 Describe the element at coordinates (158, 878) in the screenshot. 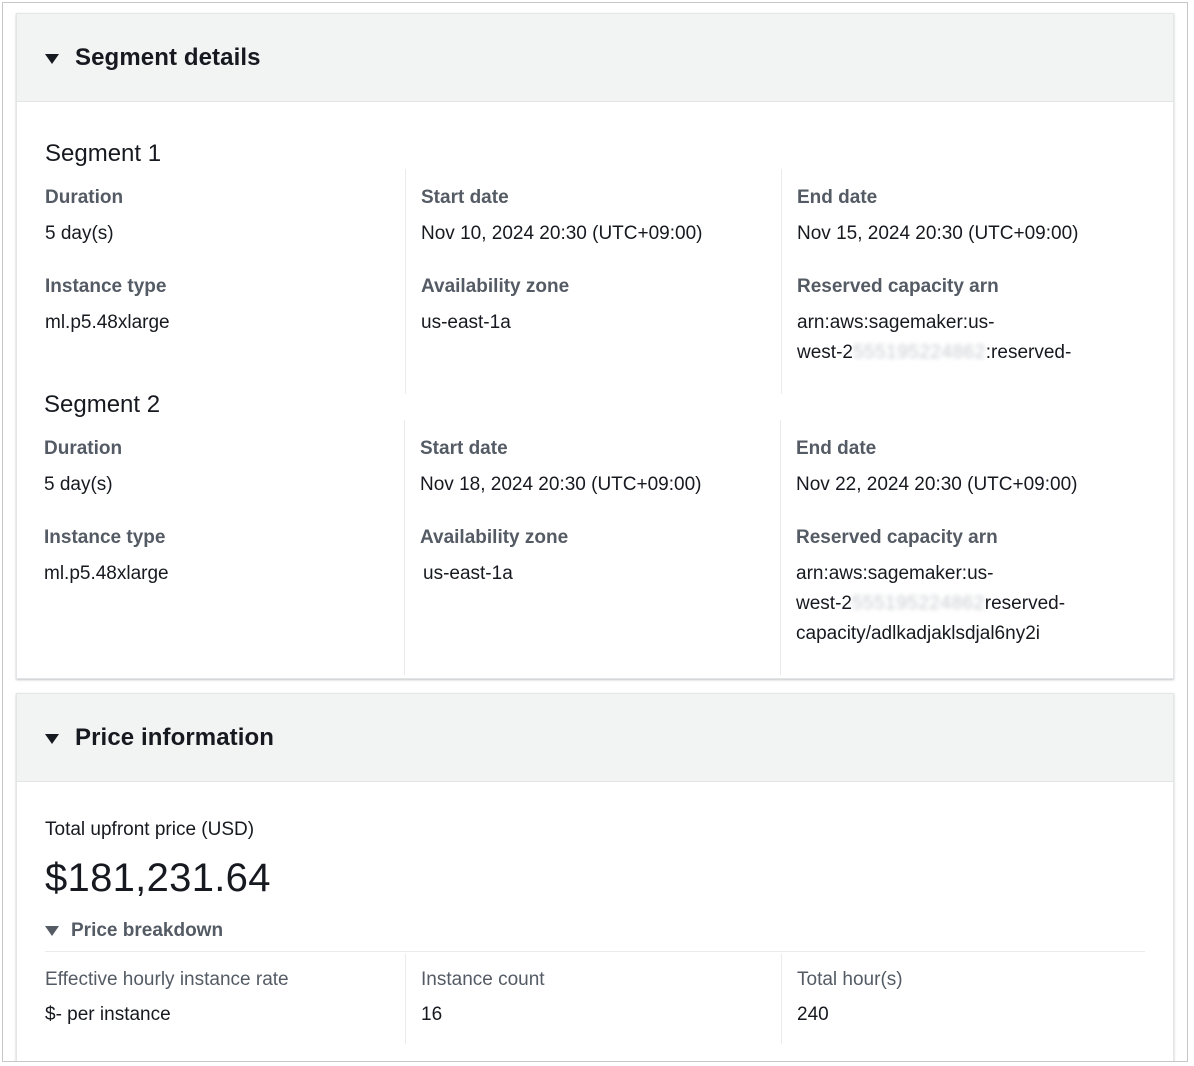

I see `total-upfront-price-value: $181,231.64` at that location.